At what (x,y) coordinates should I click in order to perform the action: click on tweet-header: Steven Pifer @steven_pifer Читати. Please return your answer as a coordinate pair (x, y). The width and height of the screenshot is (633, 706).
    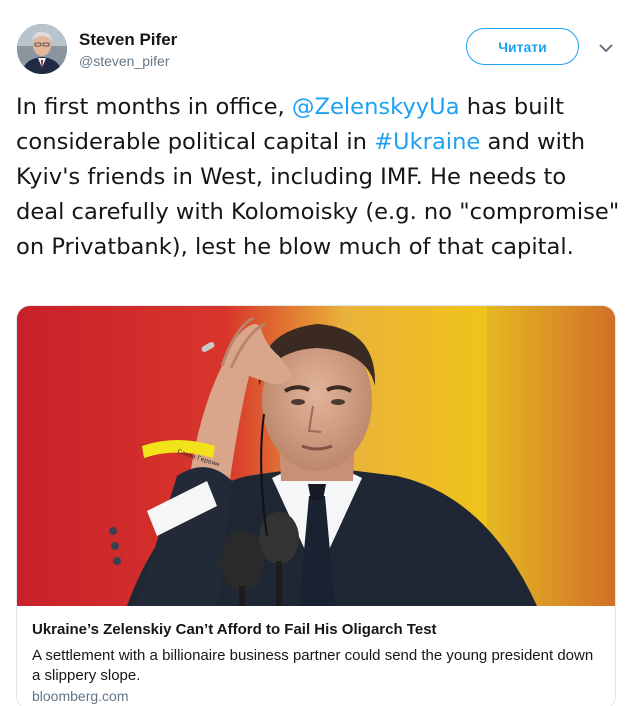
    Looking at the image, I should click on (316, 40).